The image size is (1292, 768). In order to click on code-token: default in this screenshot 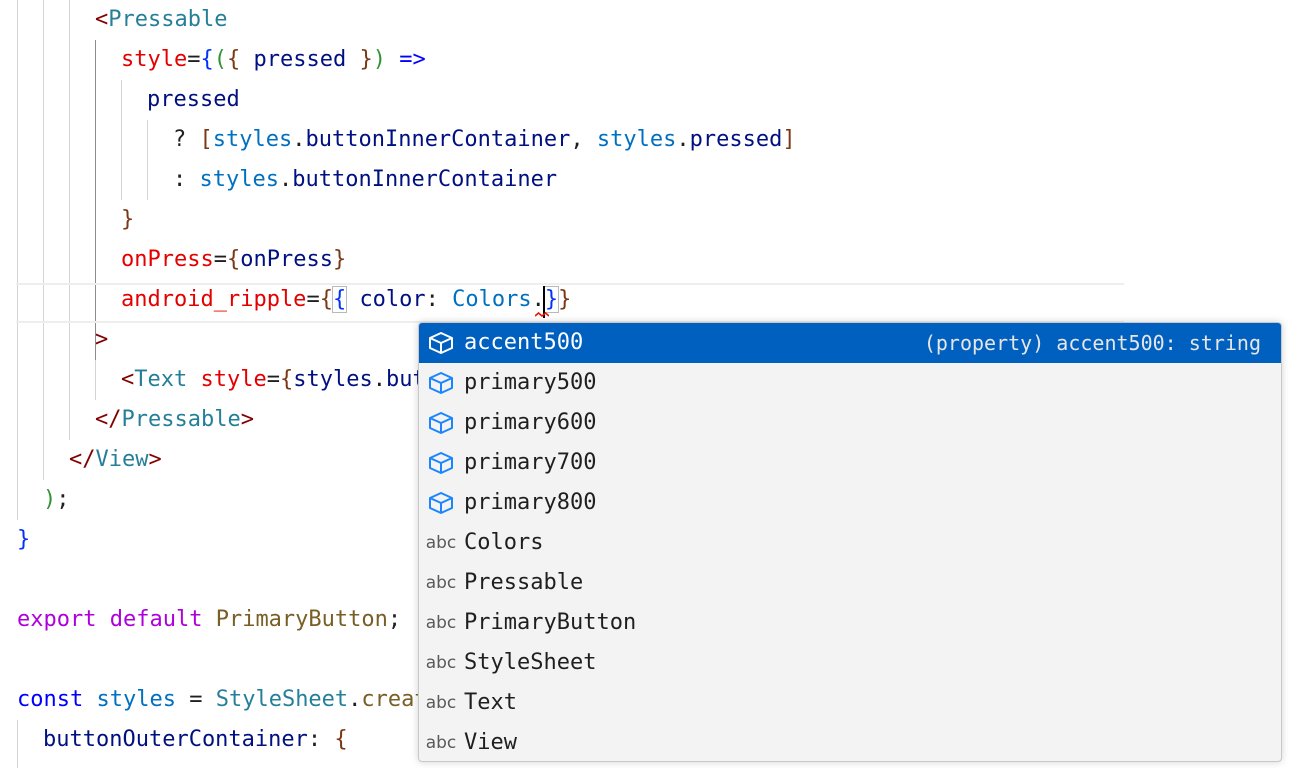, I will do `click(156, 619)`.